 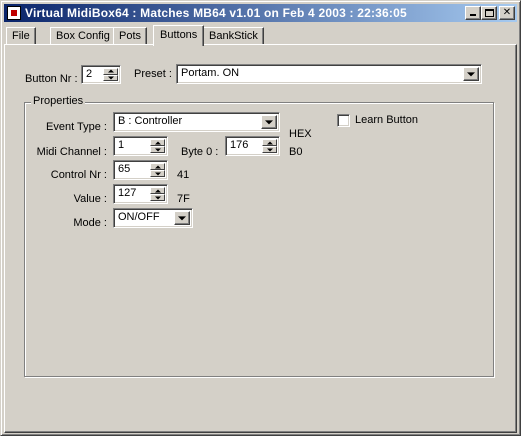 I want to click on maximize-button, so click(x=489, y=13).